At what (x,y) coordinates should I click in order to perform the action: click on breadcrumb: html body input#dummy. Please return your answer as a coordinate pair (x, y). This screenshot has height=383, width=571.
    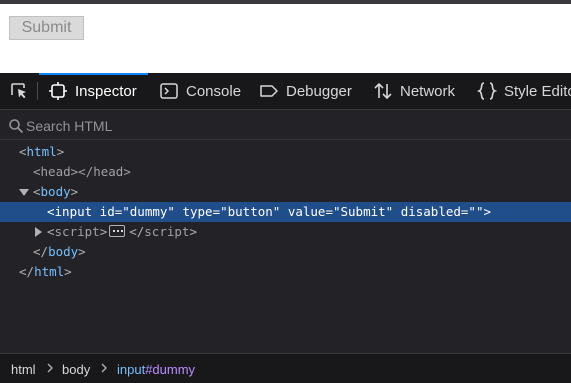
    Looking at the image, I should click on (285, 368).